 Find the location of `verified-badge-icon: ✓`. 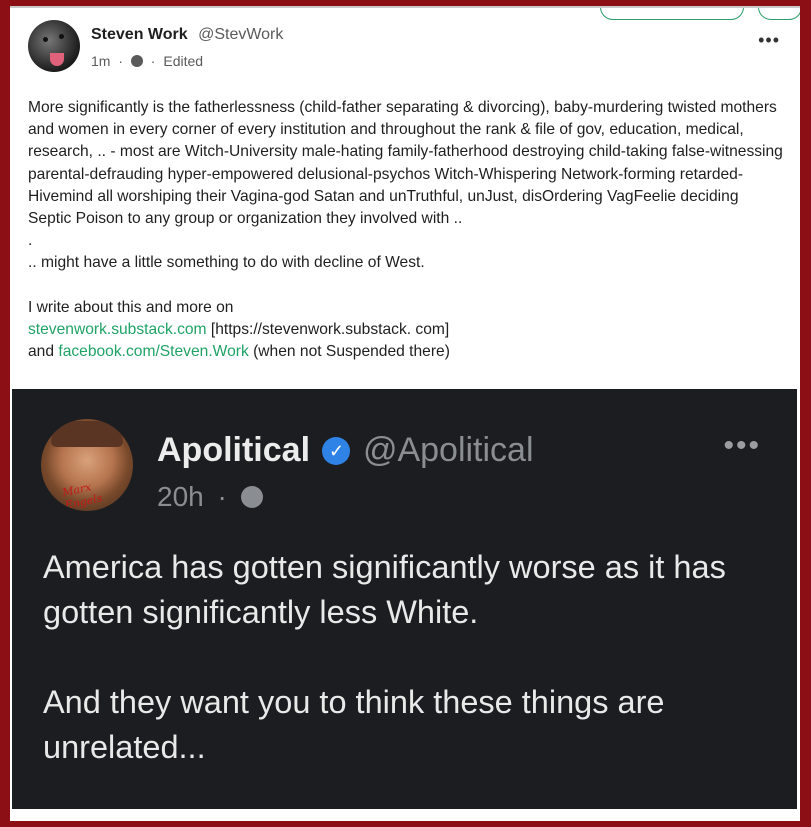

verified-badge-icon: ✓ is located at coordinates (336, 451).